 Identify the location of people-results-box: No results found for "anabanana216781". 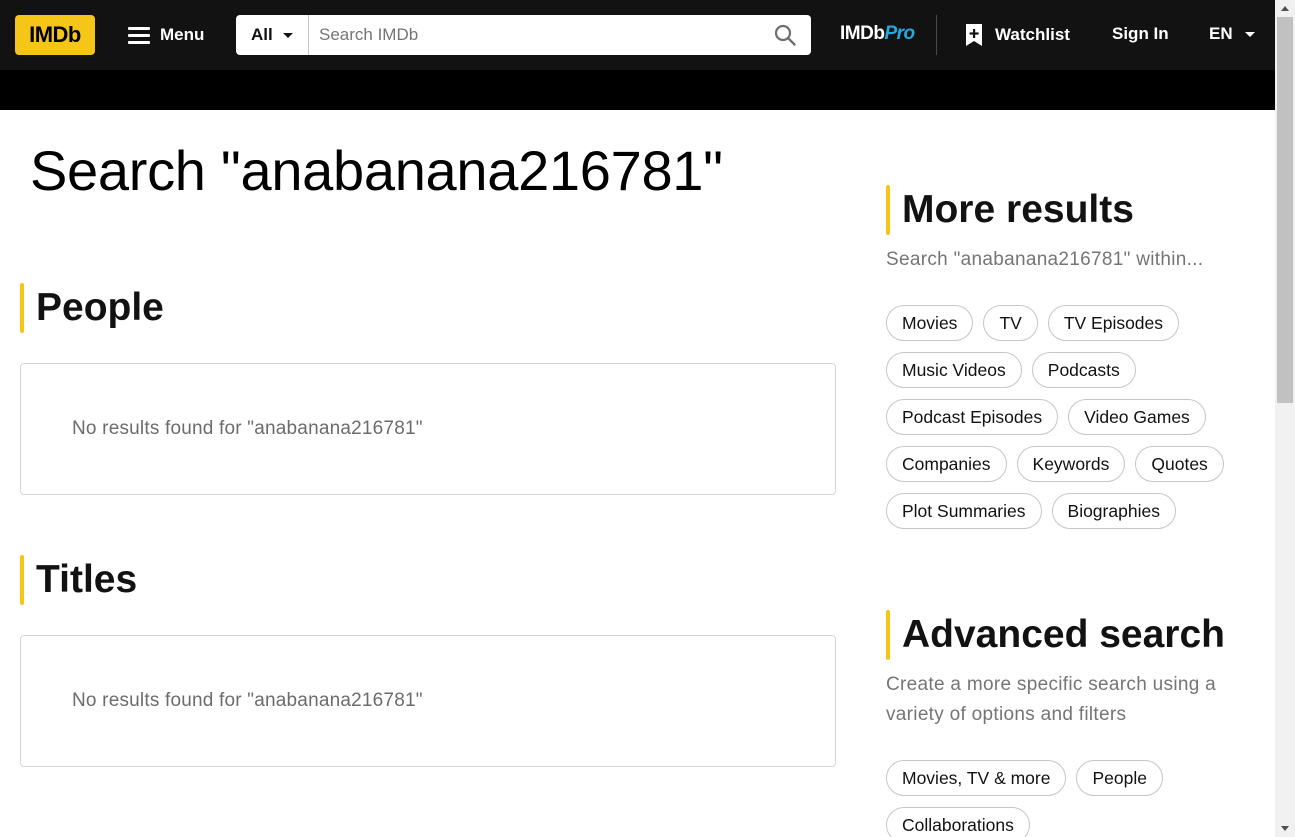
(428, 429).